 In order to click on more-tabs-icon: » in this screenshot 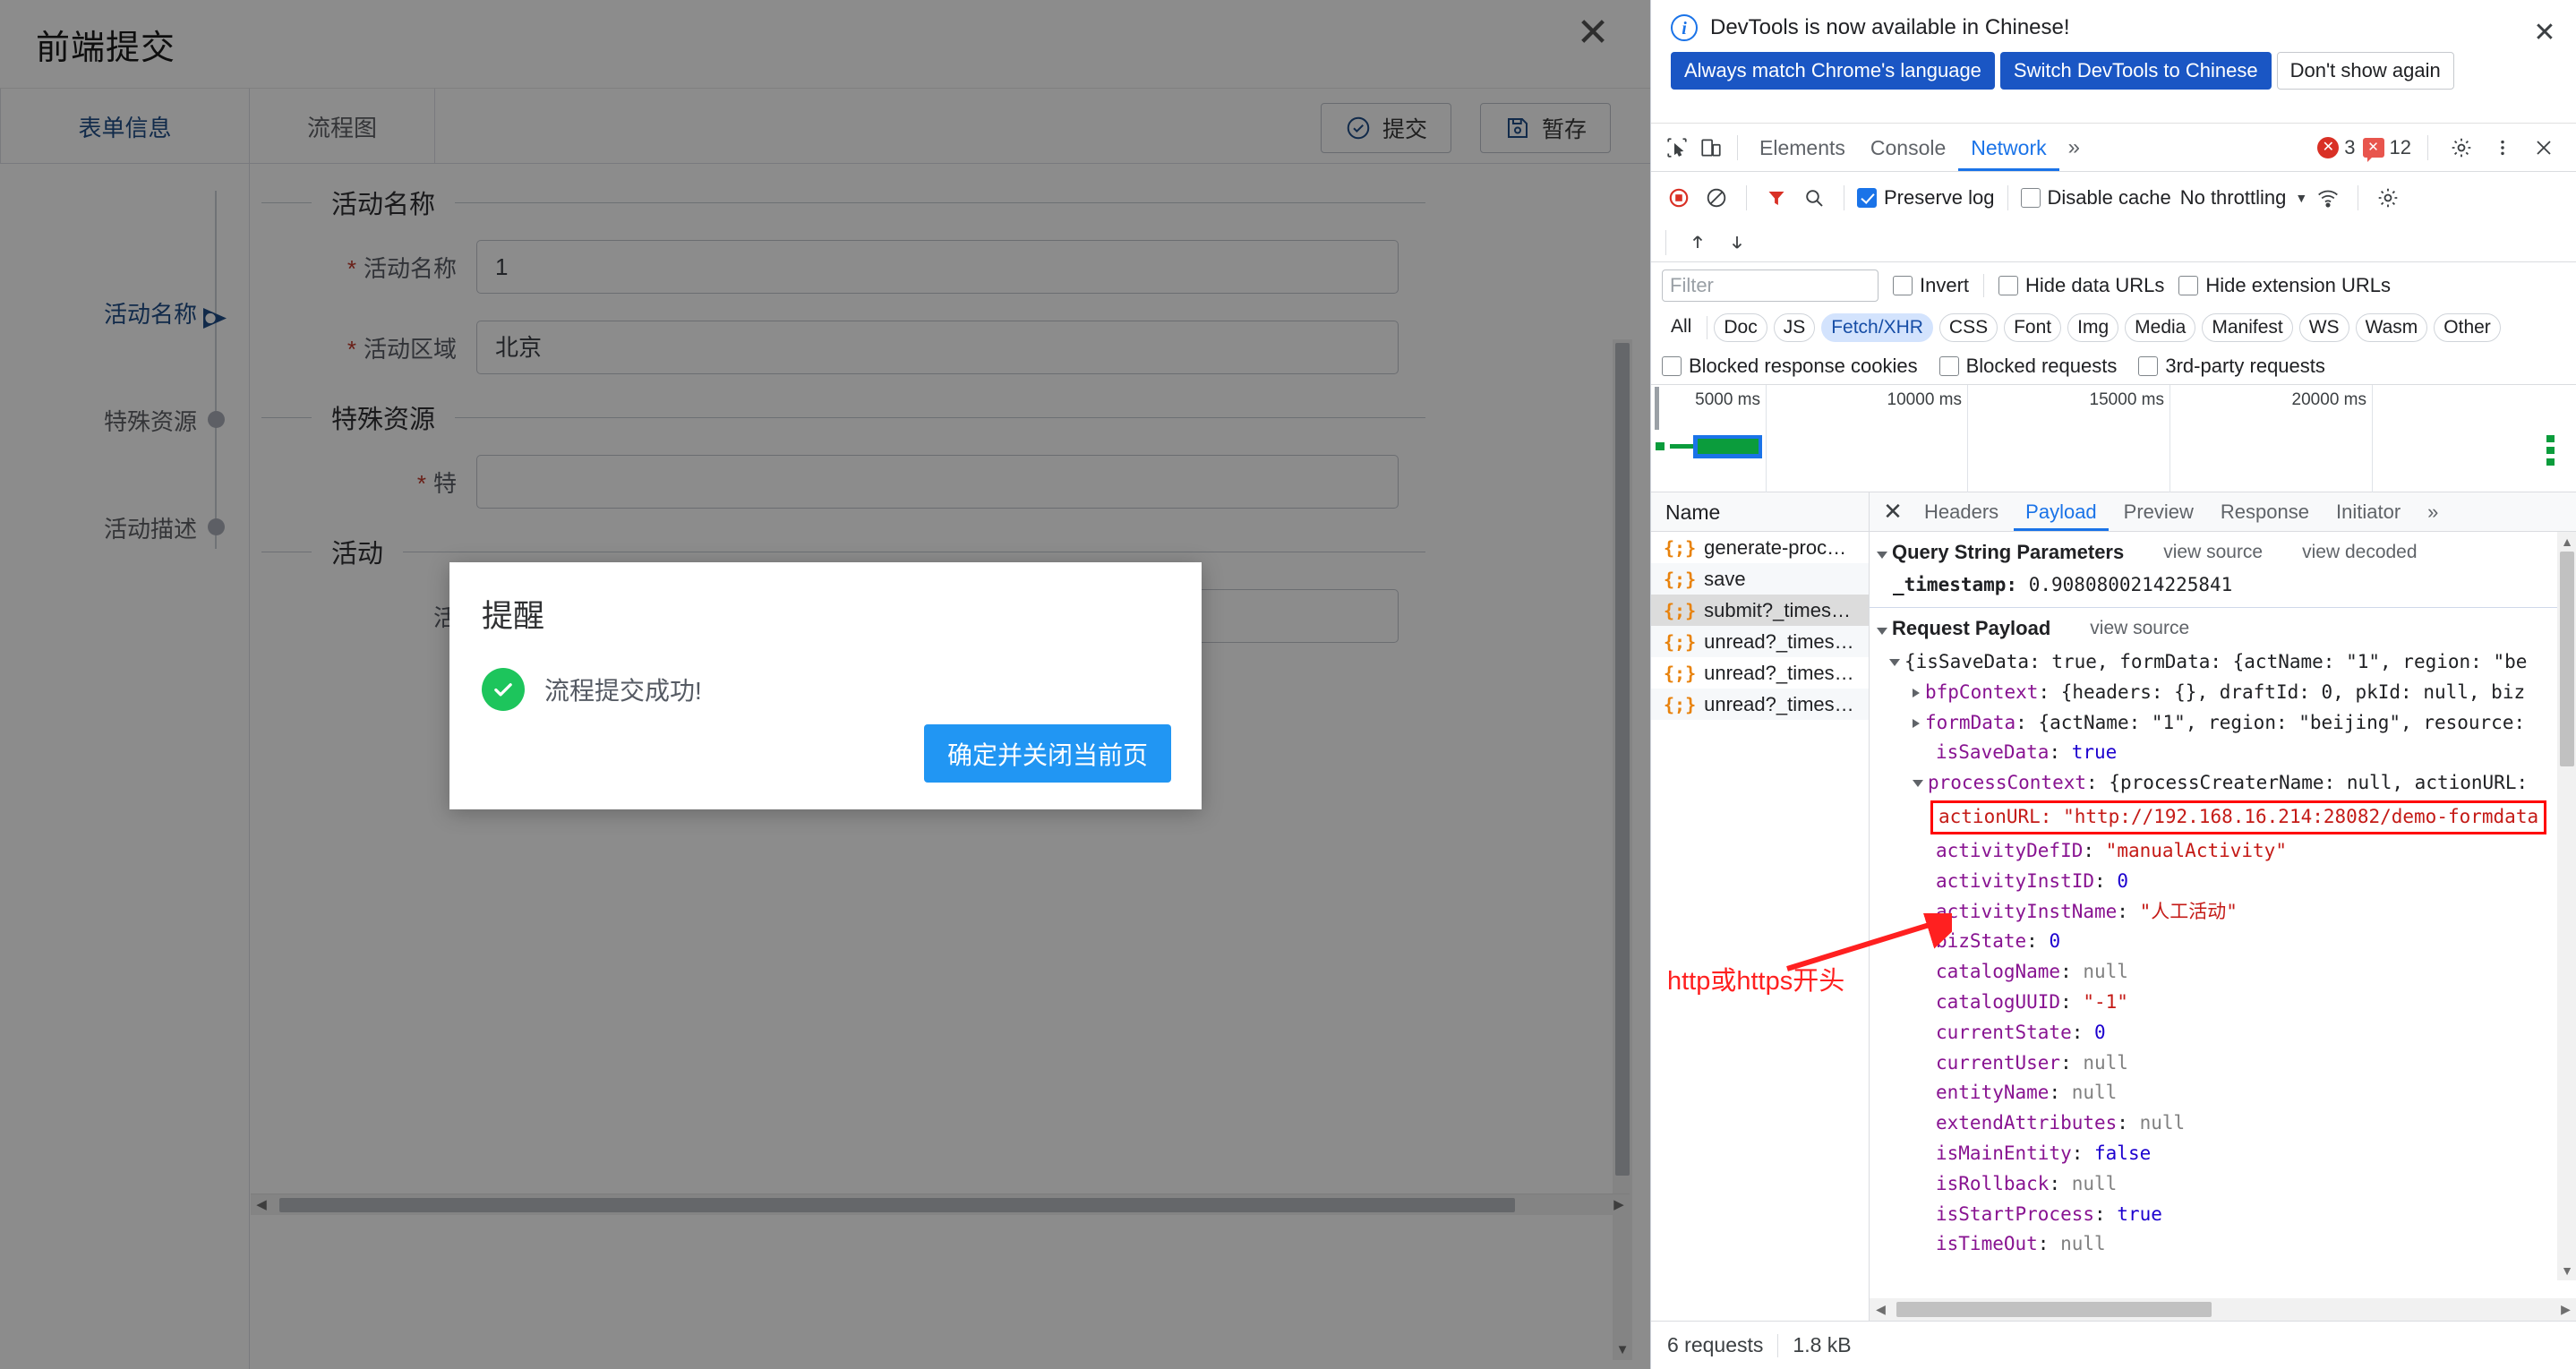, I will do `click(2074, 147)`.